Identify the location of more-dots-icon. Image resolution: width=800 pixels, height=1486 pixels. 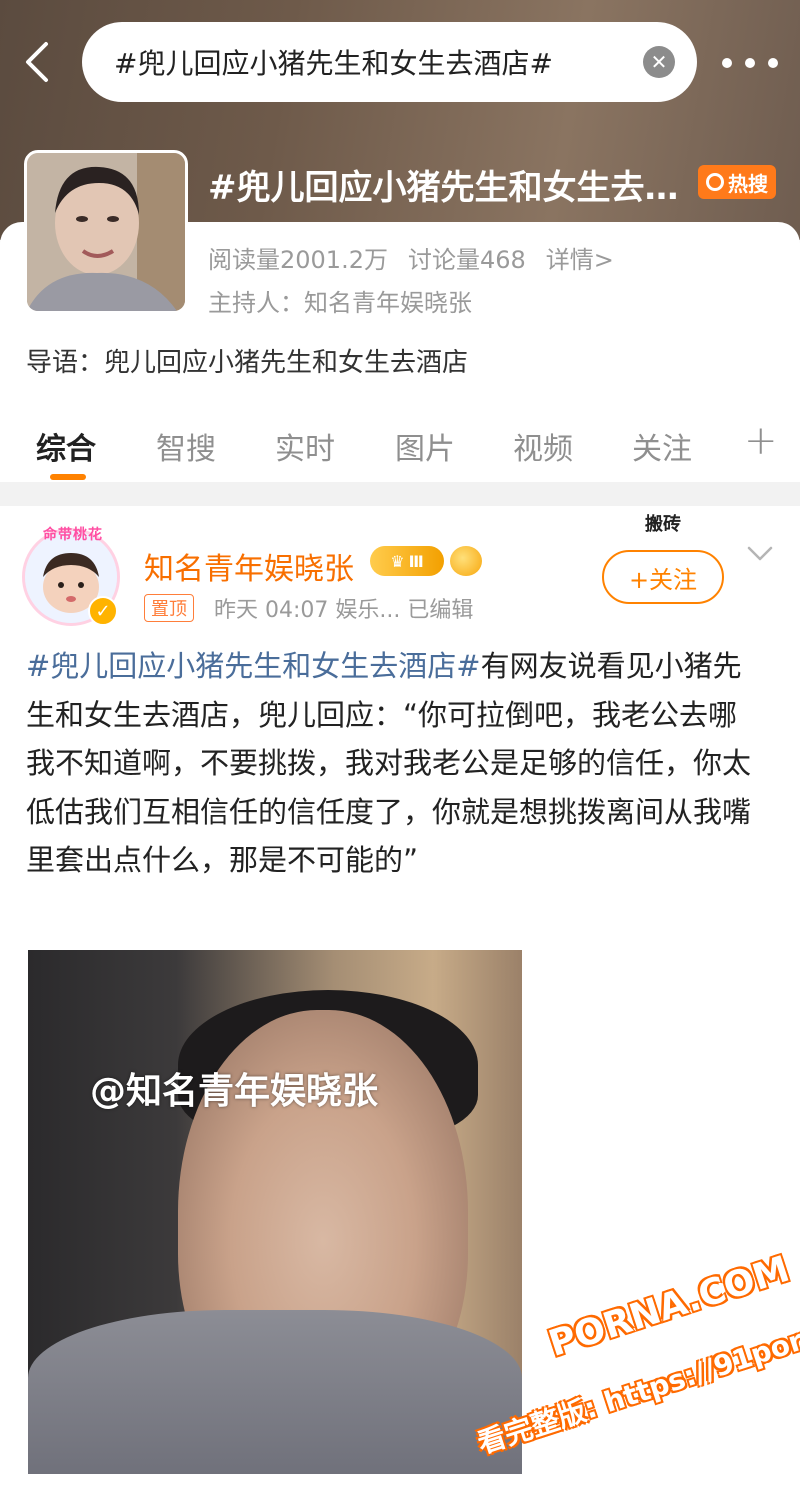
(750, 63).